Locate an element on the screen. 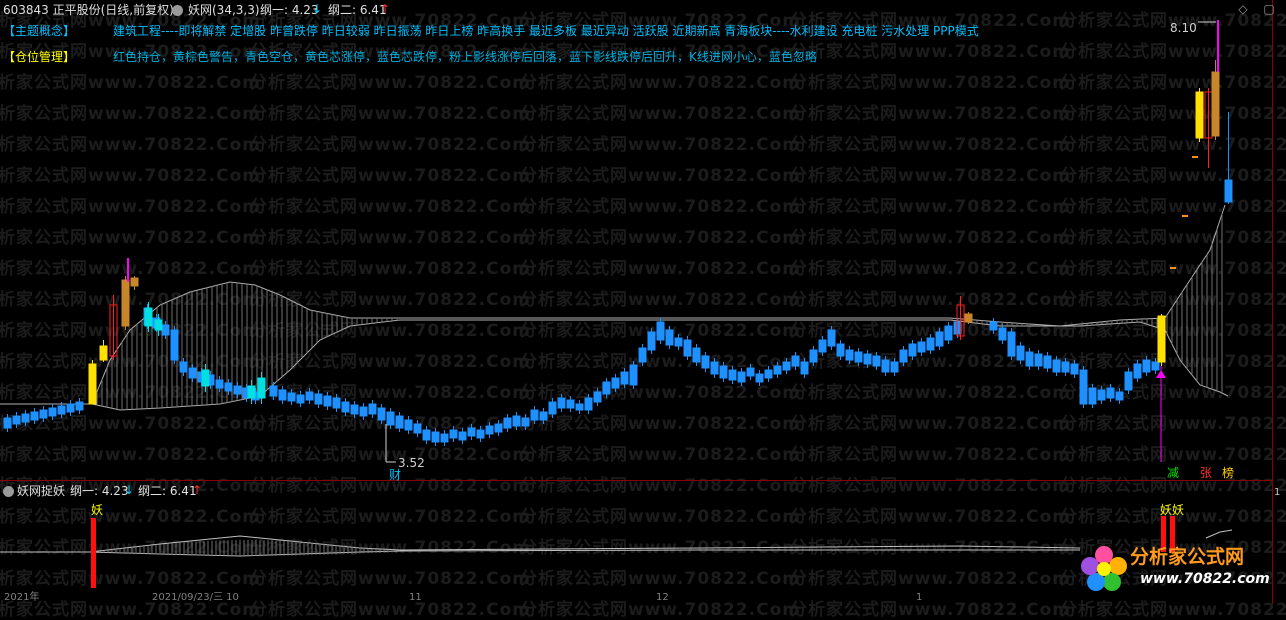 This screenshot has height=620, width=1286. date-label-3: 11 is located at coordinates (415, 597).